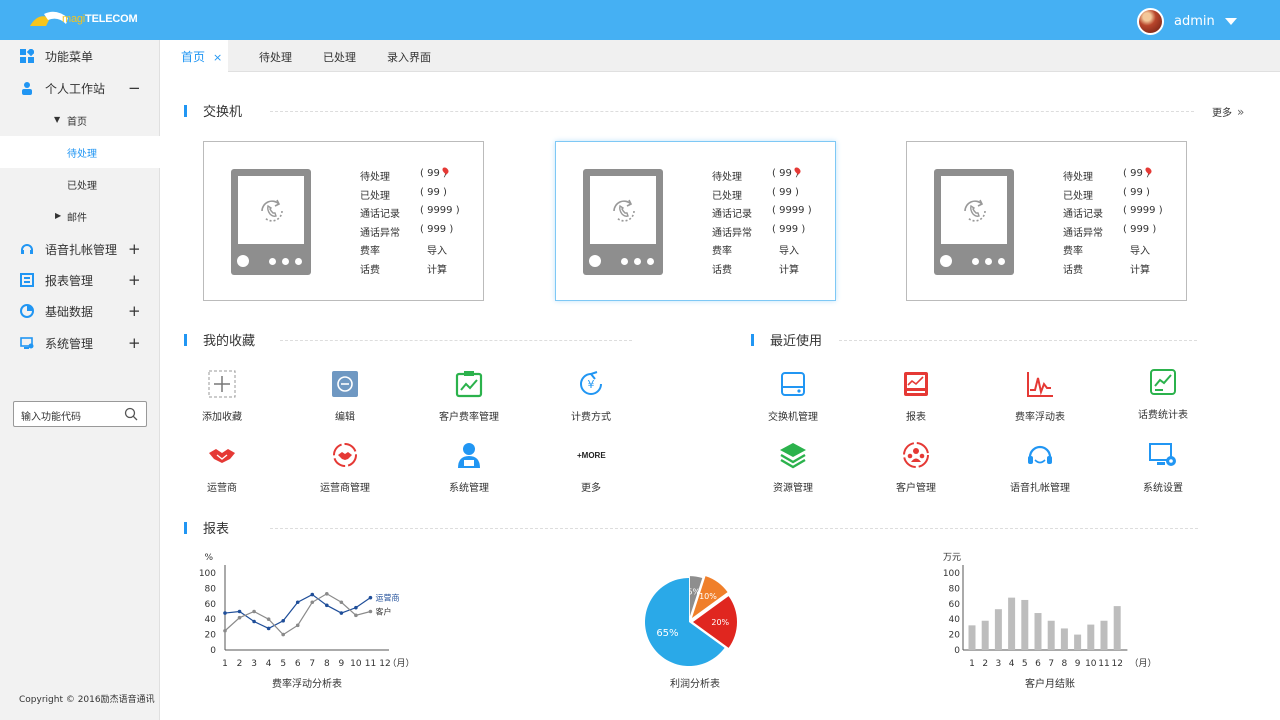 This screenshot has height=720, width=1280. I want to click on sidebar-item-label: 功能菜单, so click(69, 56).